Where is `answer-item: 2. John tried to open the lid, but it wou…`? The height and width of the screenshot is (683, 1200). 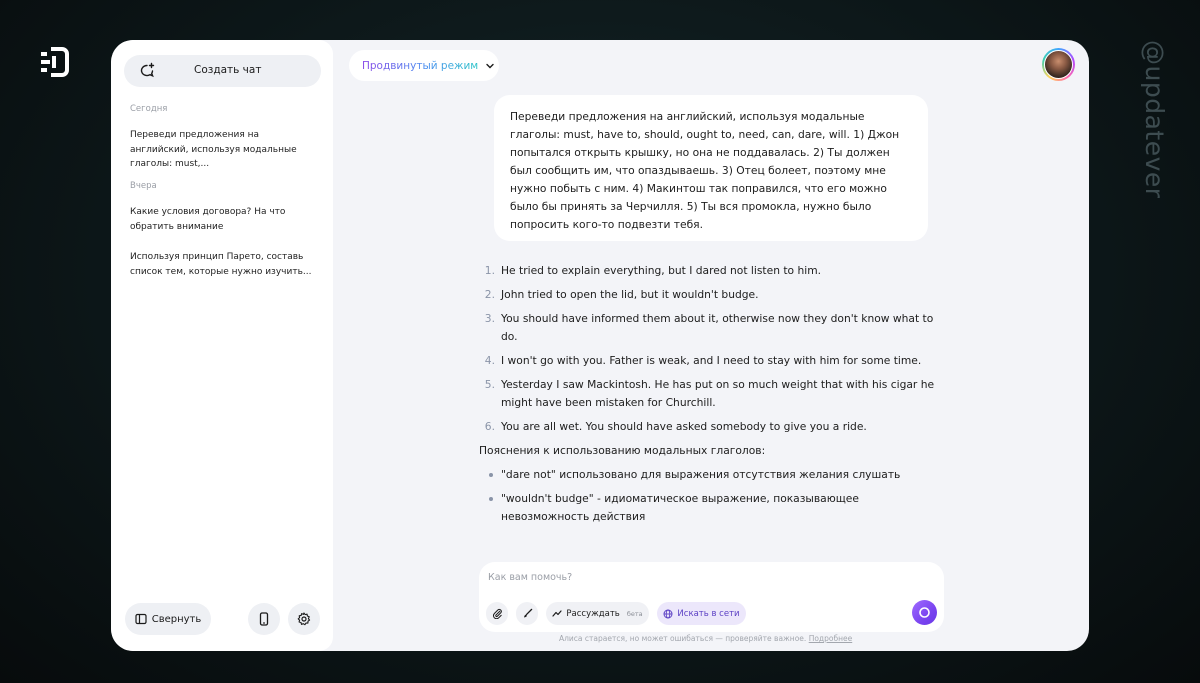 answer-item: 2. John tried to open the lid, but it wou… is located at coordinates (714, 295).